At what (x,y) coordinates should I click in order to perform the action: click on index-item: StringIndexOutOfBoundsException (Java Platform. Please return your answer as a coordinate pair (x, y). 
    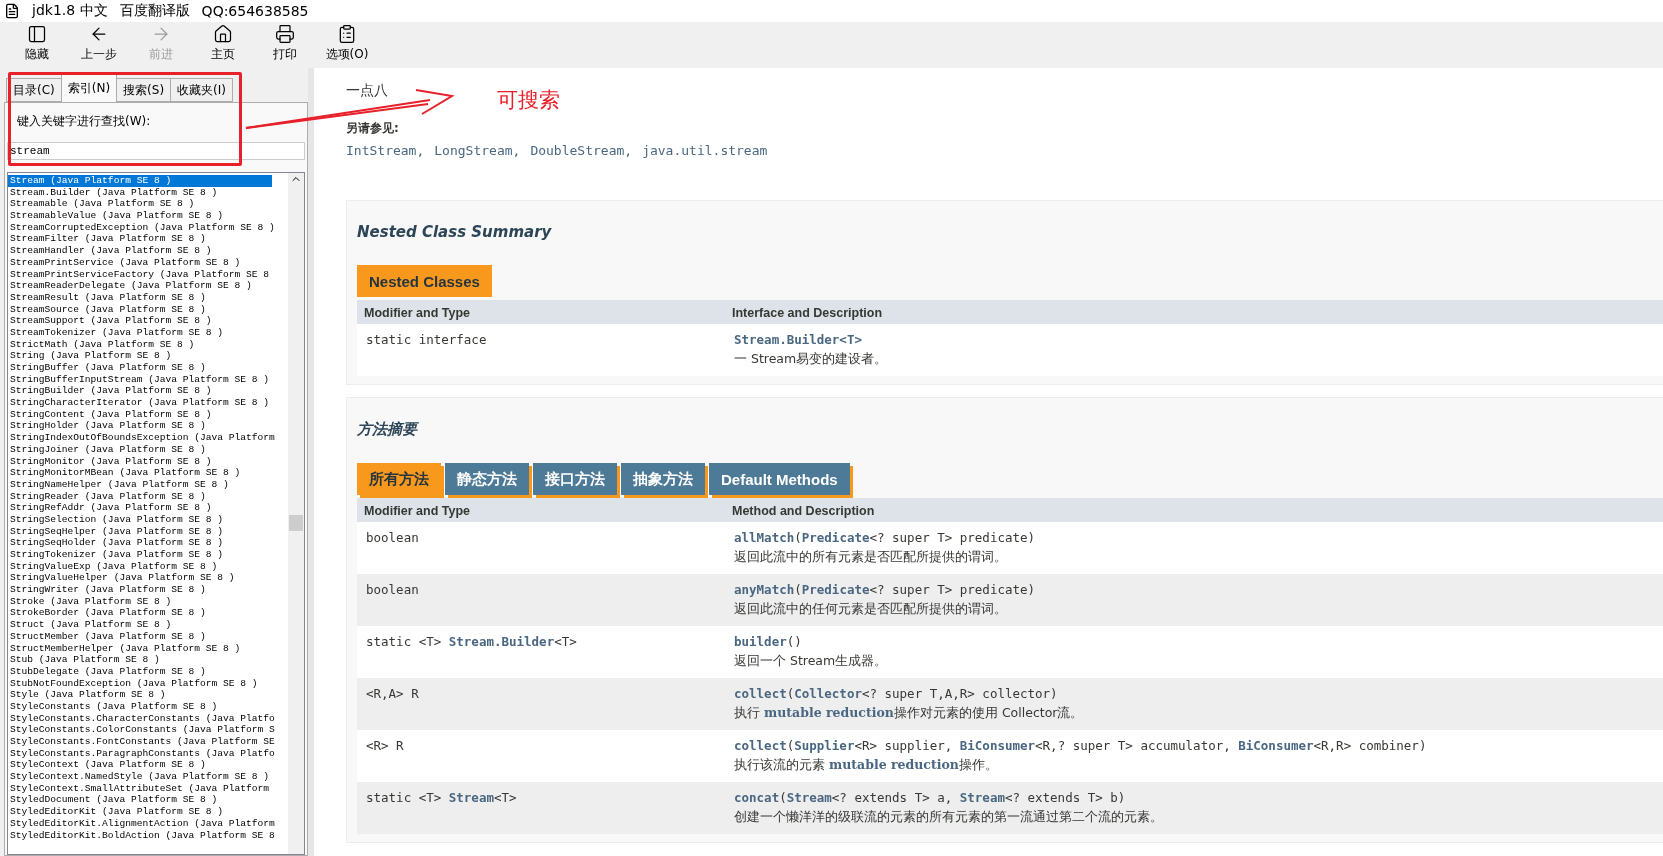
    Looking at the image, I should click on (148, 438).